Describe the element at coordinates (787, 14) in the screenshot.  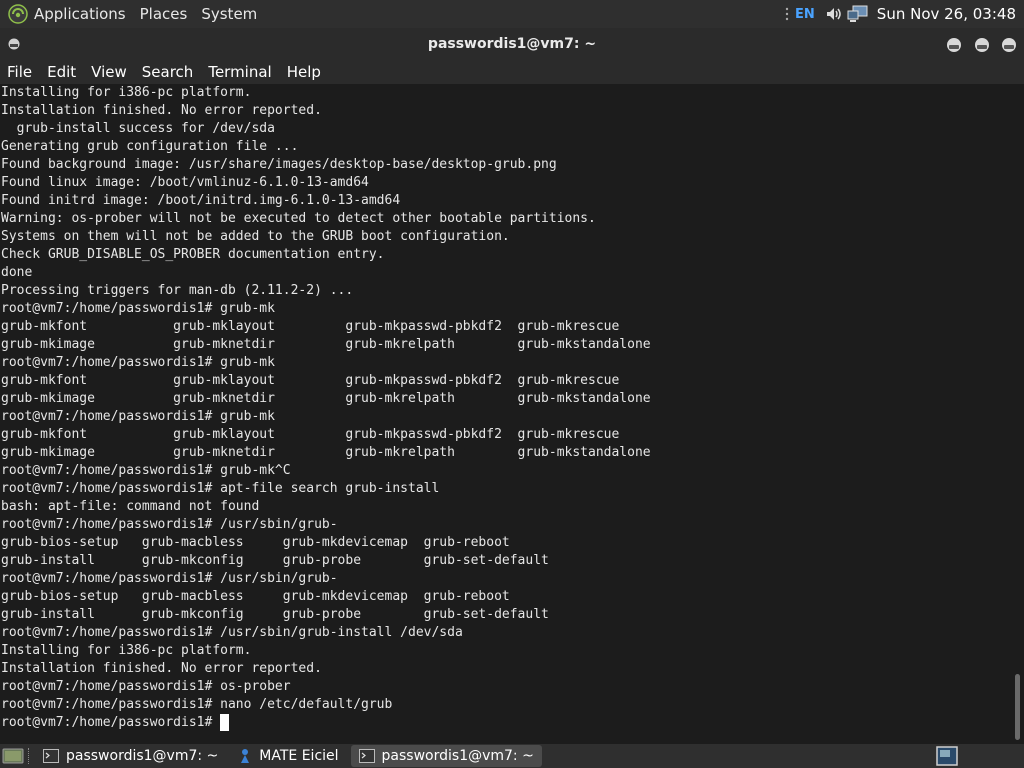
I see `drag-handle-icon` at that location.